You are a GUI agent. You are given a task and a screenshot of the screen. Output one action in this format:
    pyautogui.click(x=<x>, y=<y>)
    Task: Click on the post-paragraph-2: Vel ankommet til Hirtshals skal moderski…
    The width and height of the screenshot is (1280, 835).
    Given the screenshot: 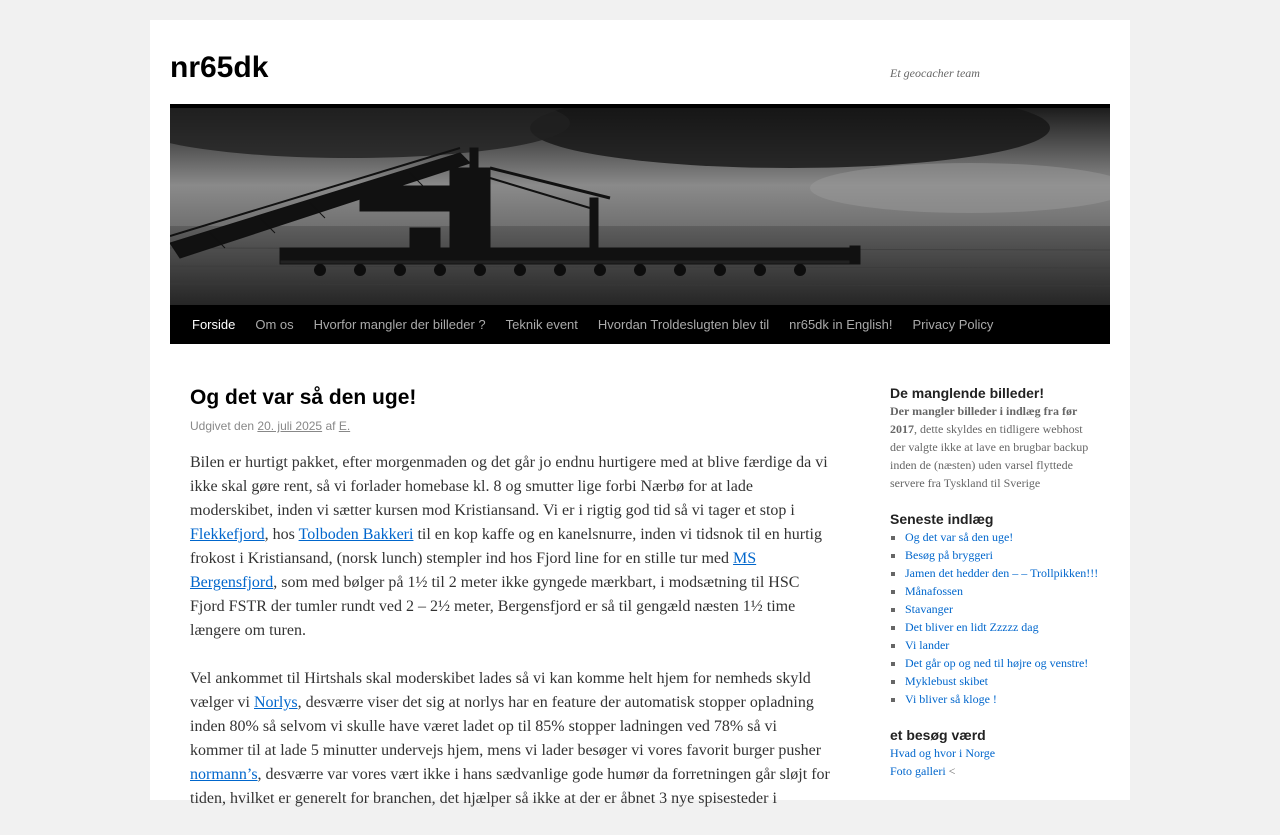 What is the action you would take?
    pyautogui.click(x=510, y=739)
    